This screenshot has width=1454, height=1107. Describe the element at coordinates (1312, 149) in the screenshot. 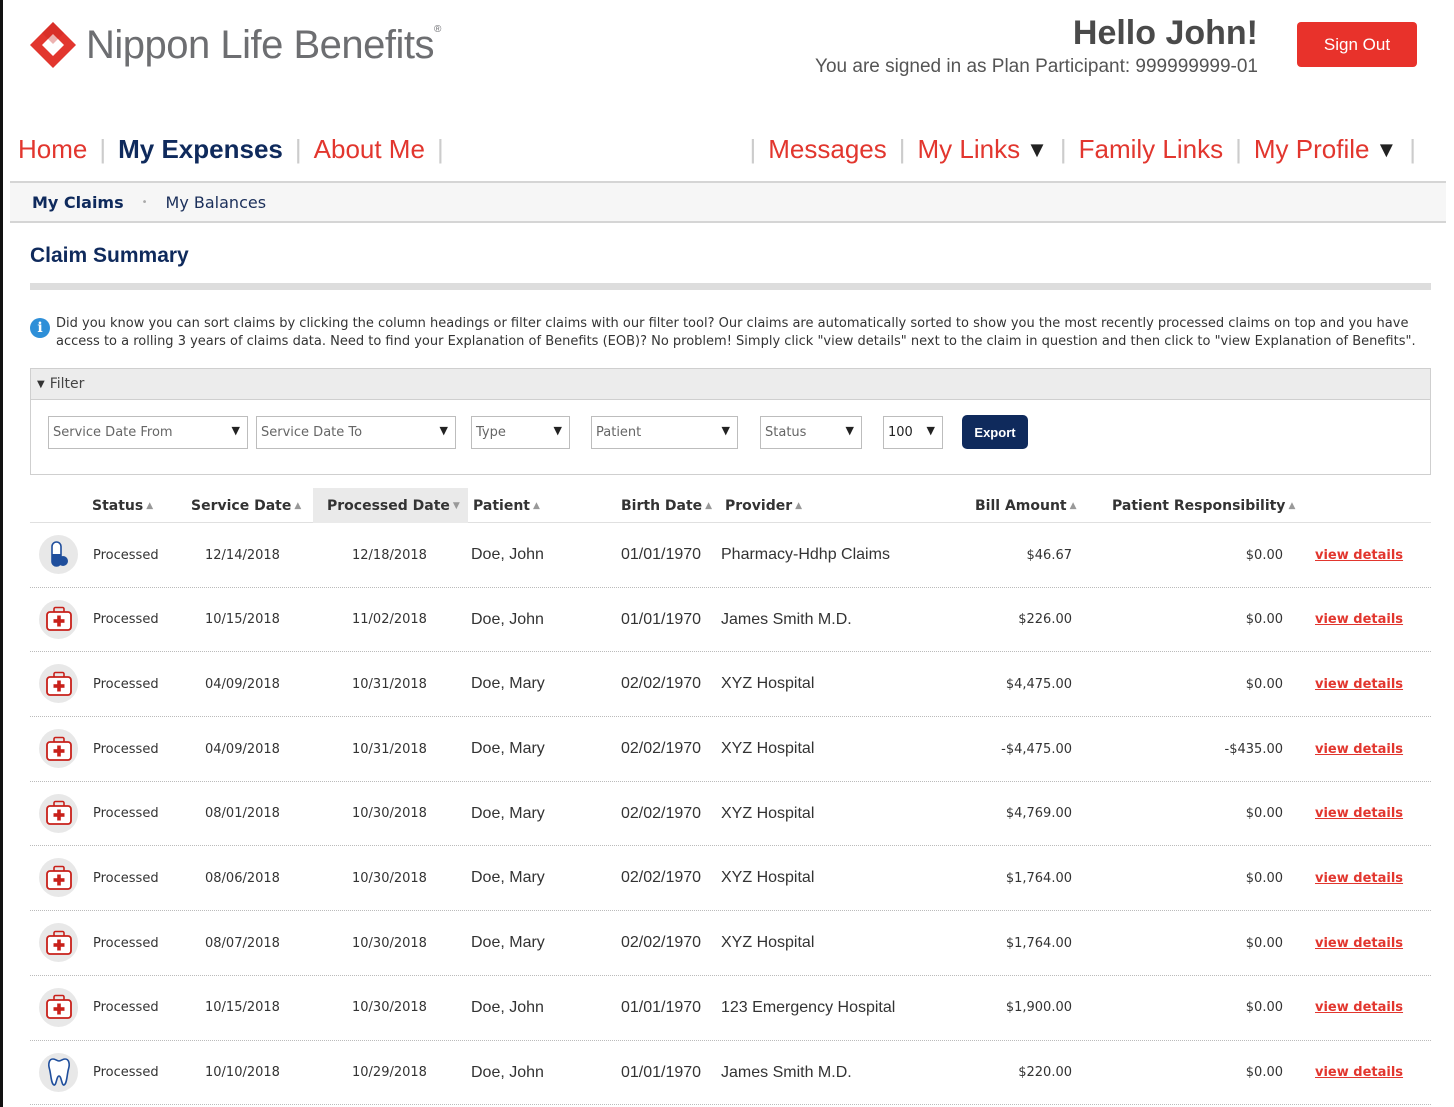

I see `nav-my-profile: My Profile` at that location.